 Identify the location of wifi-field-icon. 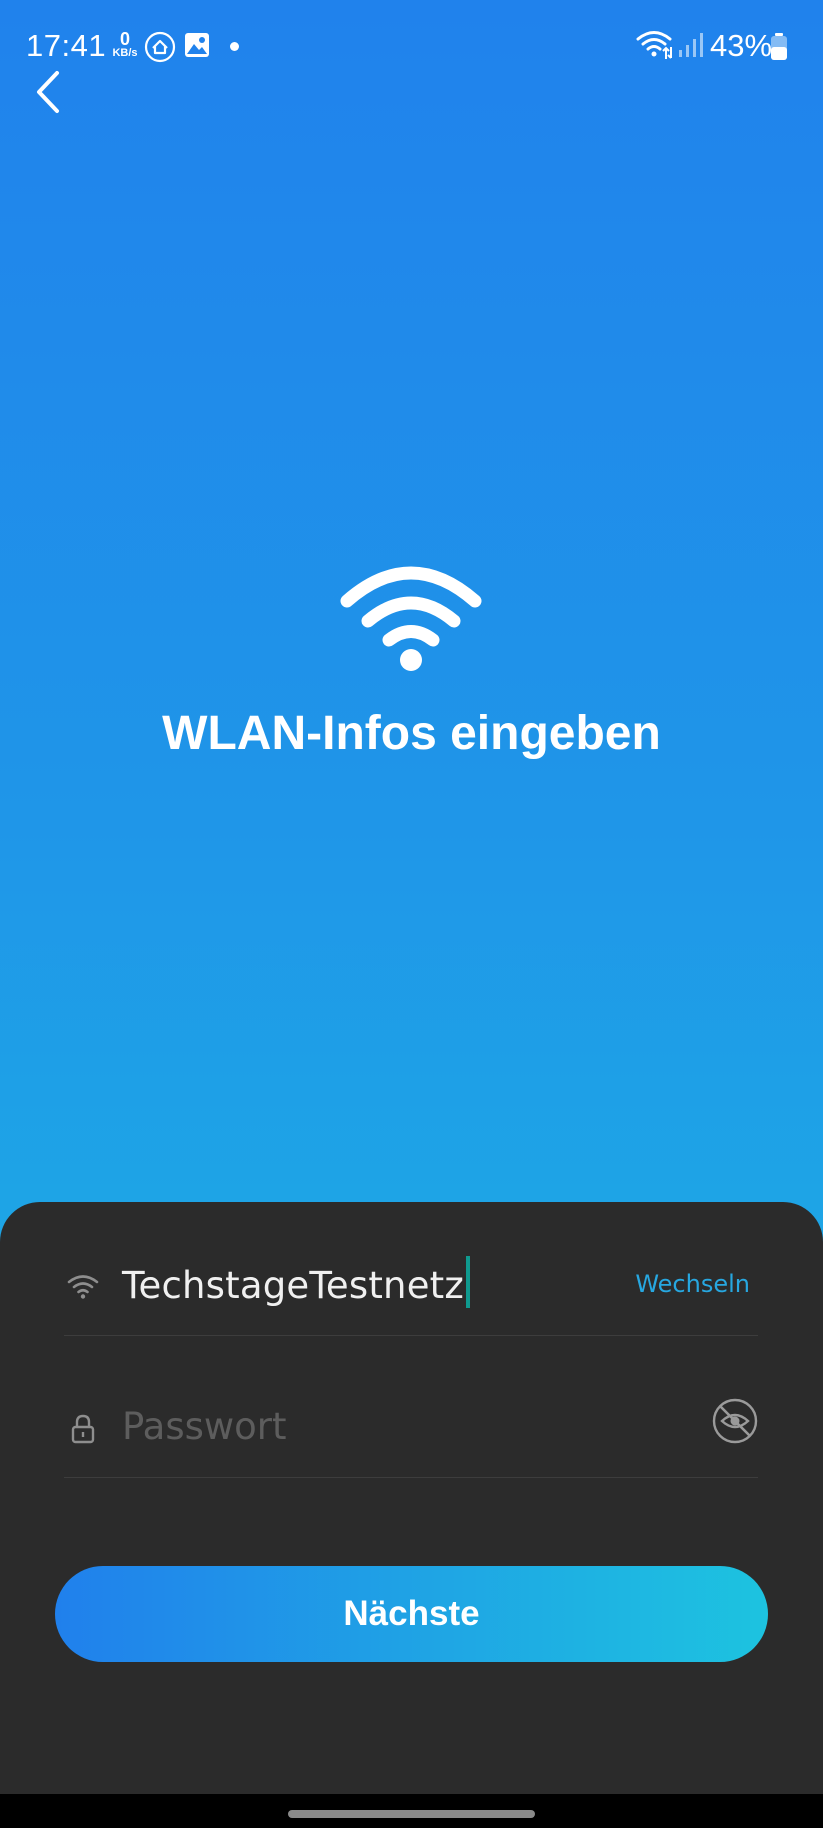
(83, 1287).